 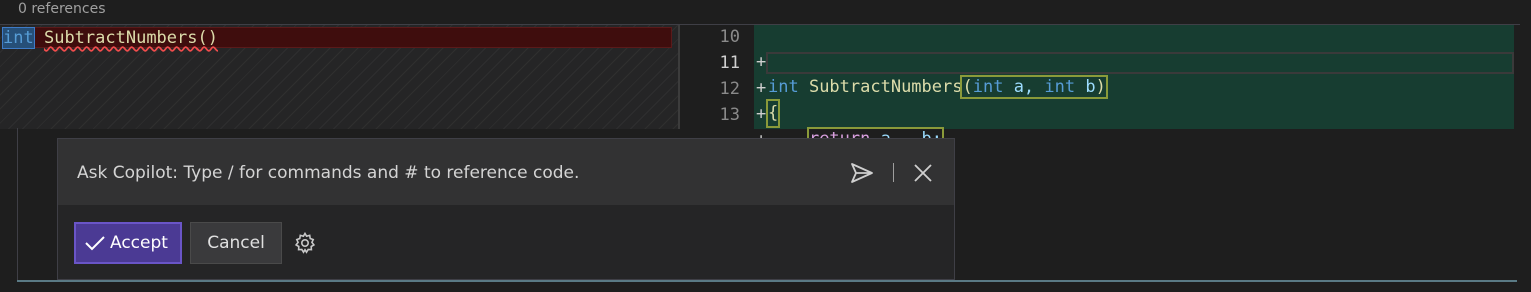 I want to click on checkmark-icon, so click(x=95, y=243).